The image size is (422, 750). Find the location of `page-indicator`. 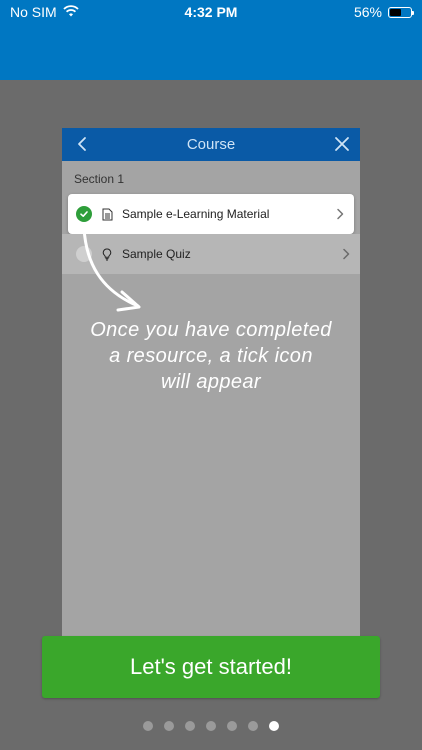

page-indicator is located at coordinates (211, 726).